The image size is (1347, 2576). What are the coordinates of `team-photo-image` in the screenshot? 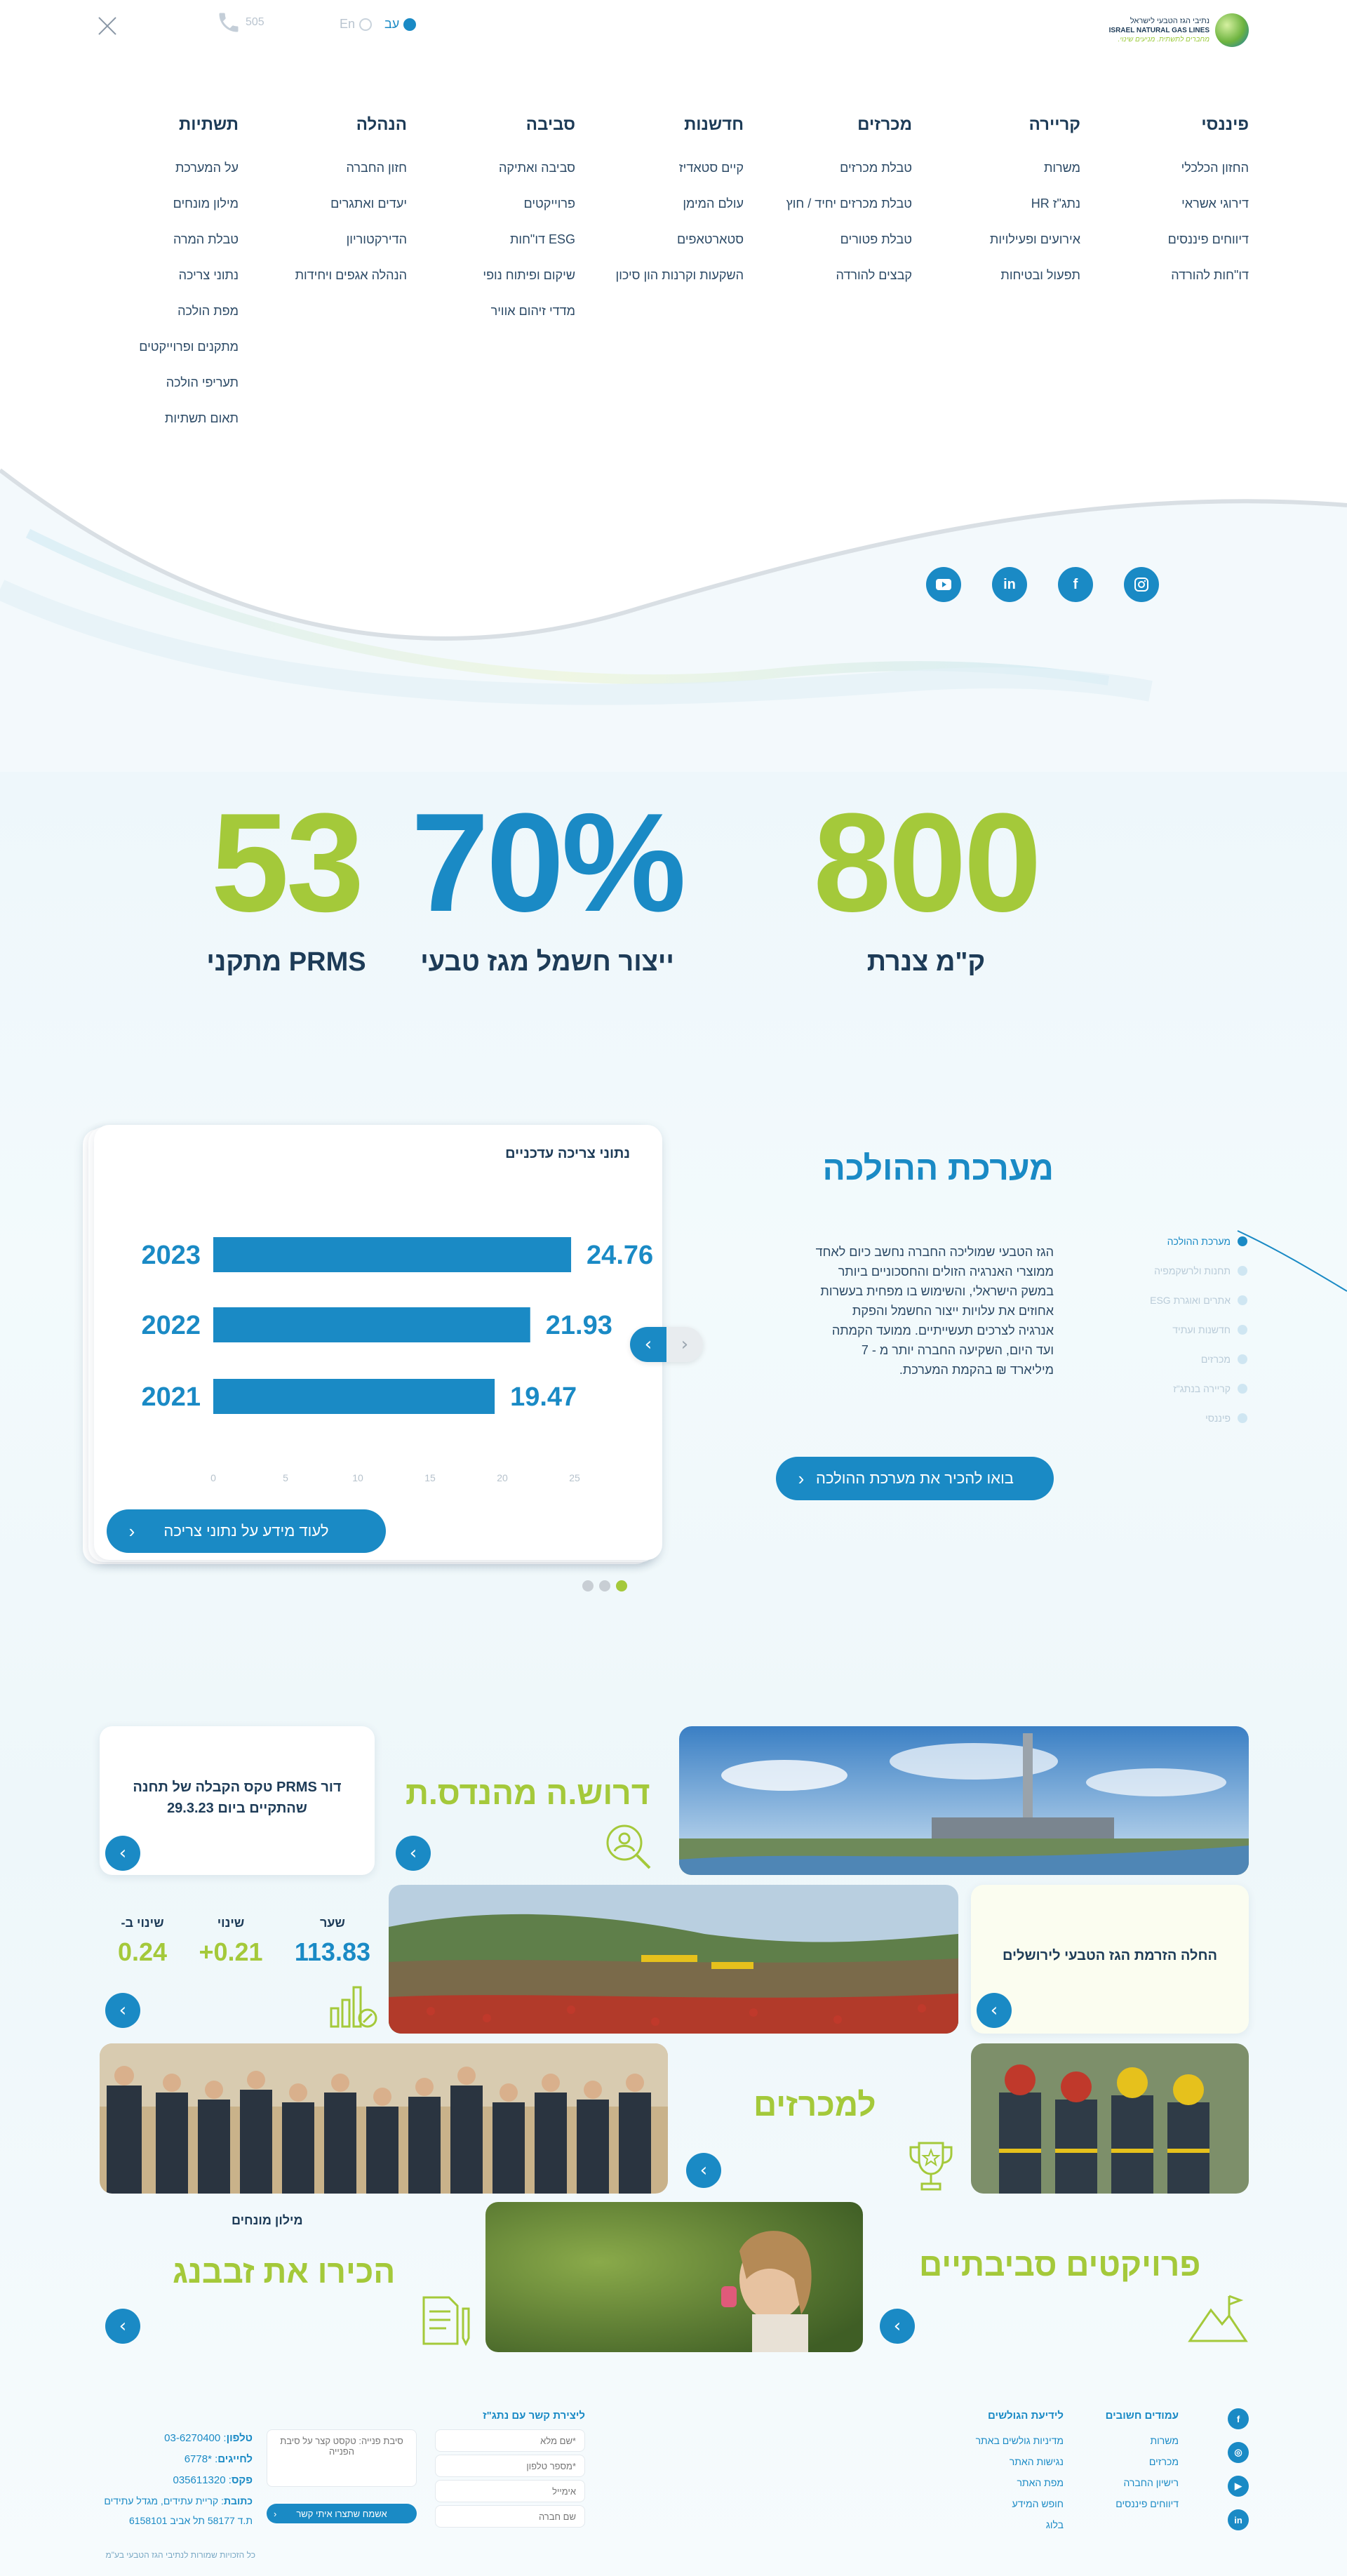 It's located at (384, 2118).